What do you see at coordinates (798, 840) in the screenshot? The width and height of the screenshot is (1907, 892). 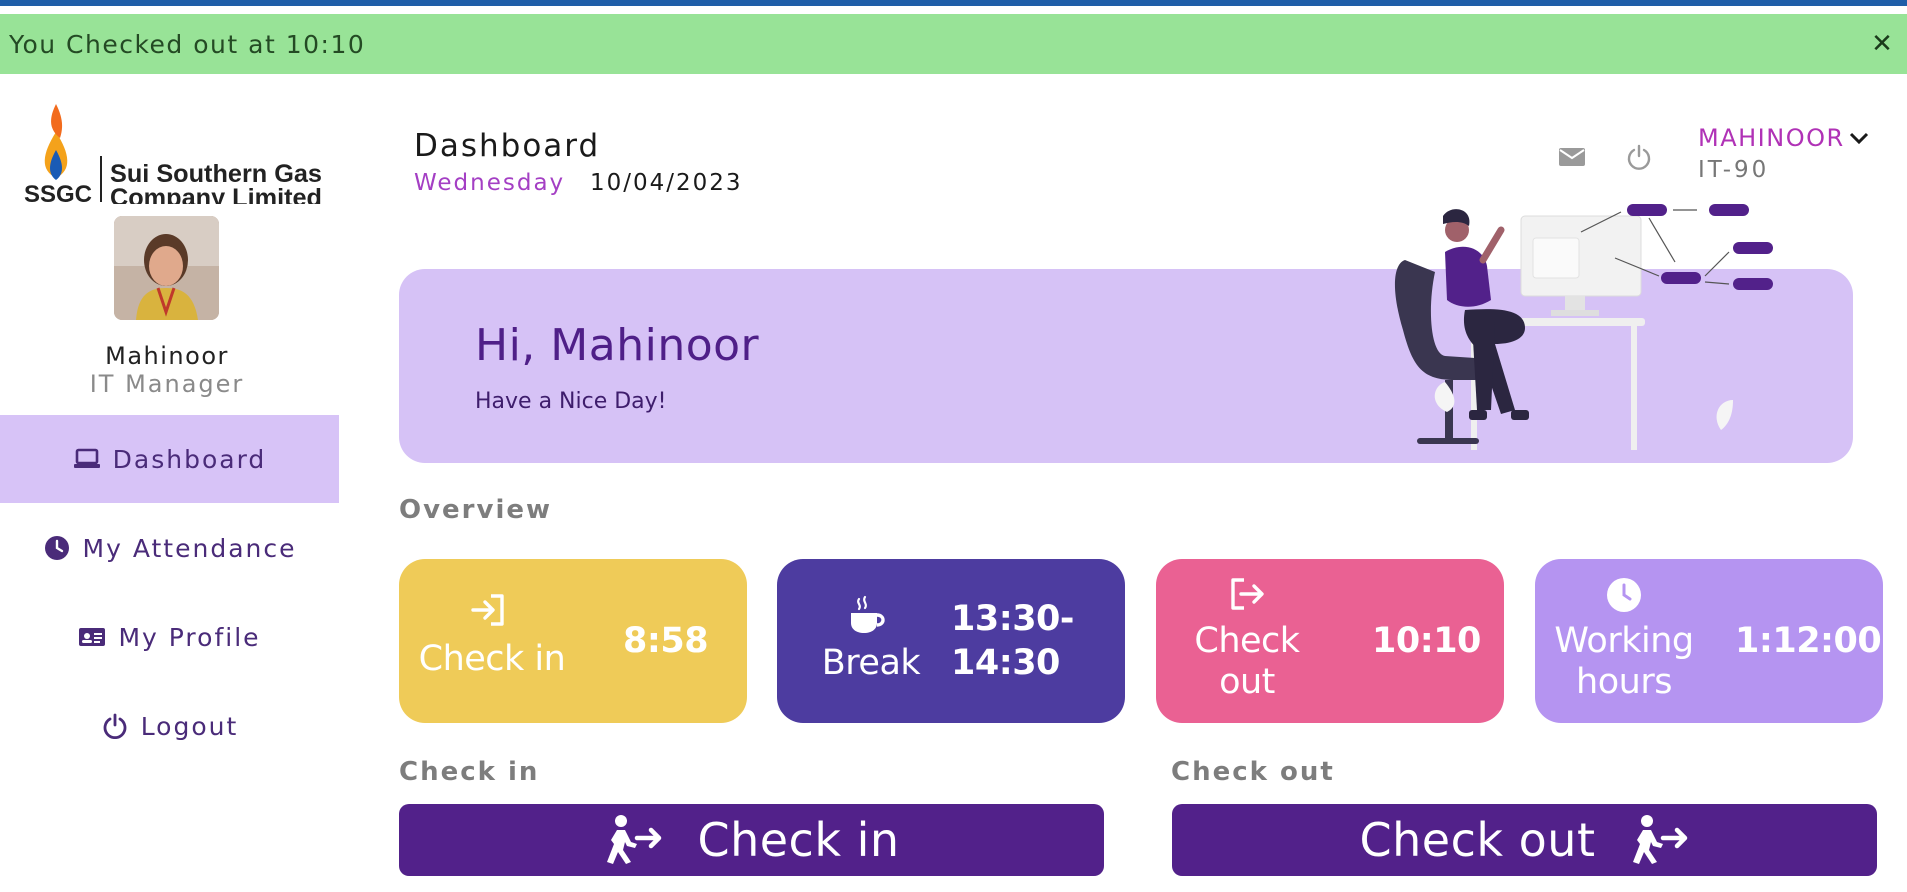 I see `checkin-button-label: Check in` at bounding box center [798, 840].